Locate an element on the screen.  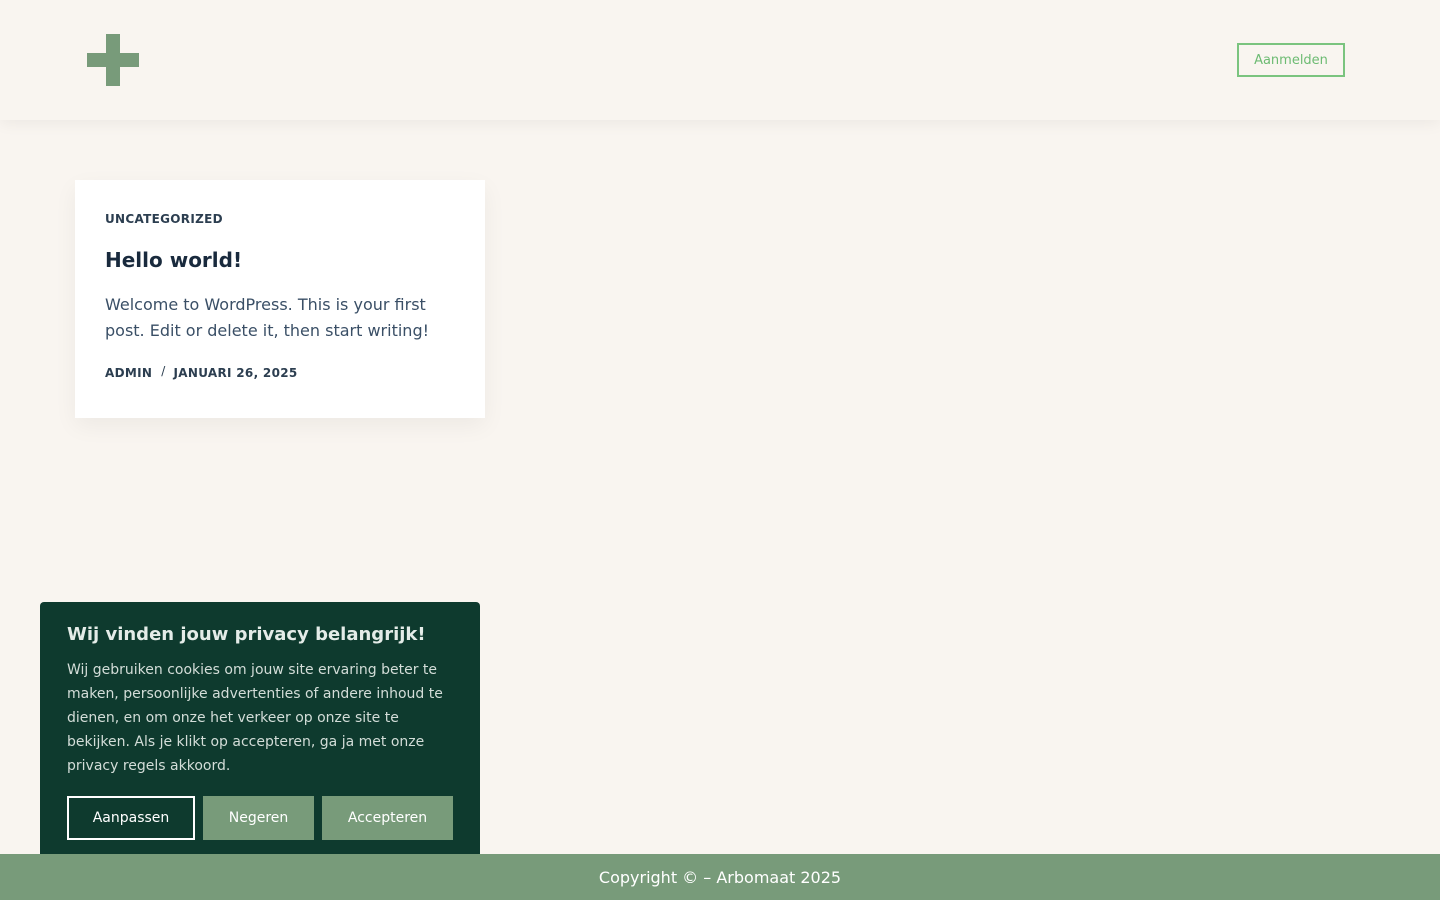
reject-button: Negeren is located at coordinates (258, 818).